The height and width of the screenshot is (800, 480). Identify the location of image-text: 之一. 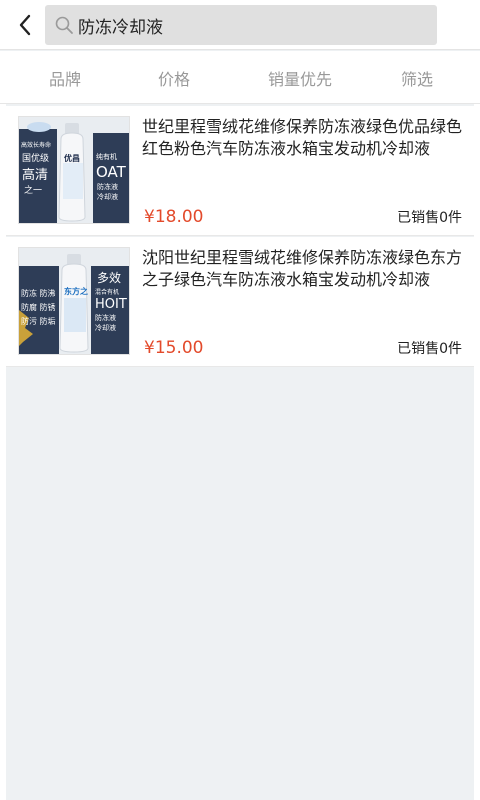
(33, 190).